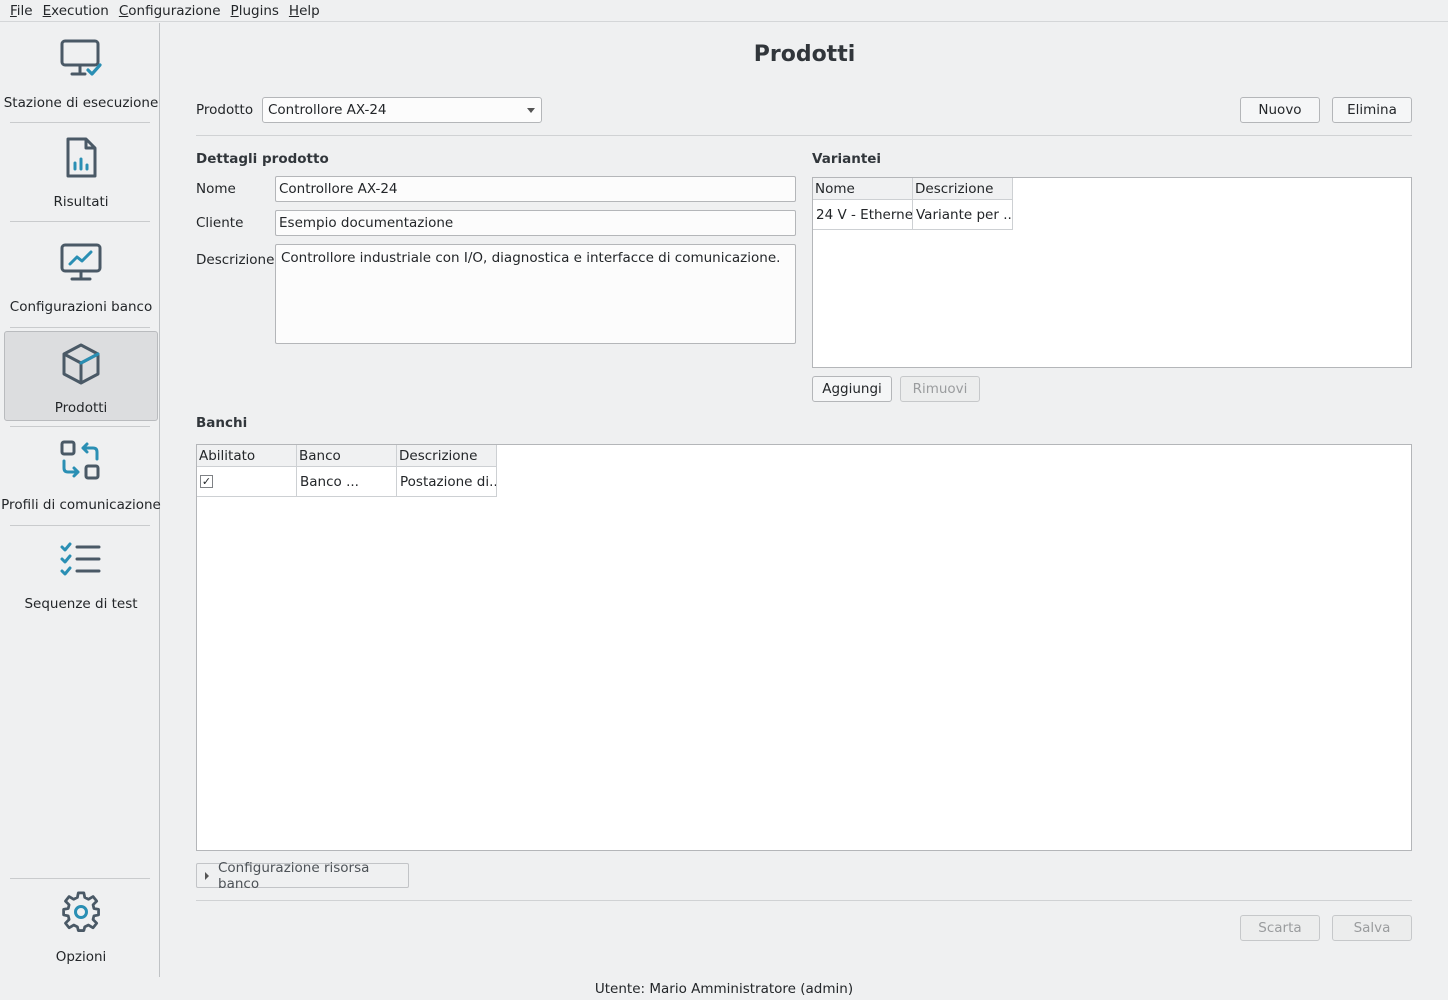 The width and height of the screenshot is (1448, 1000). I want to click on menu-execution: Execution, so click(76, 11).